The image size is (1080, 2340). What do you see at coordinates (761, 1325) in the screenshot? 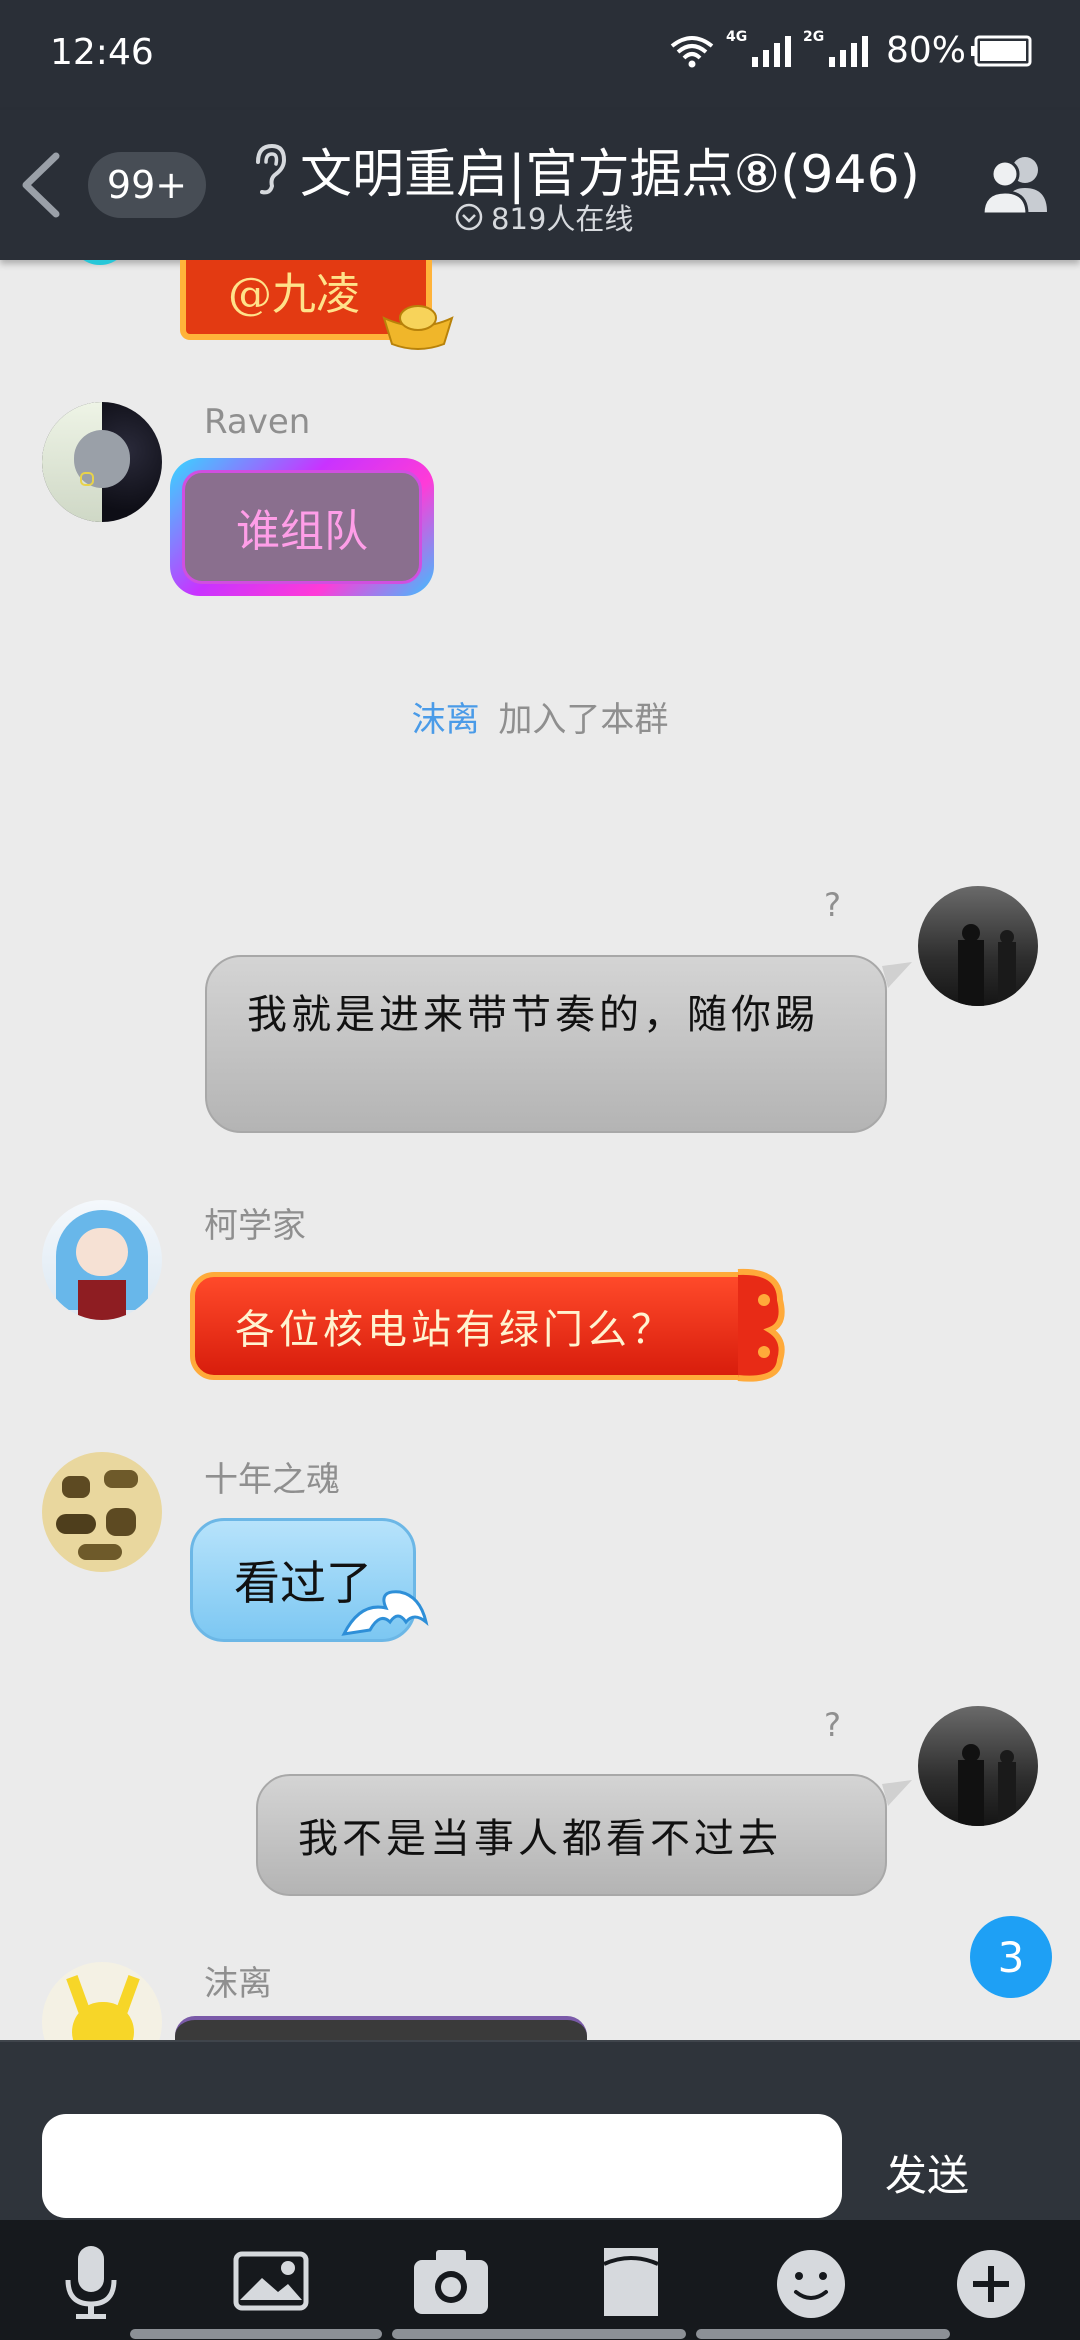
I see `bubble-ornament-icon` at bounding box center [761, 1325].